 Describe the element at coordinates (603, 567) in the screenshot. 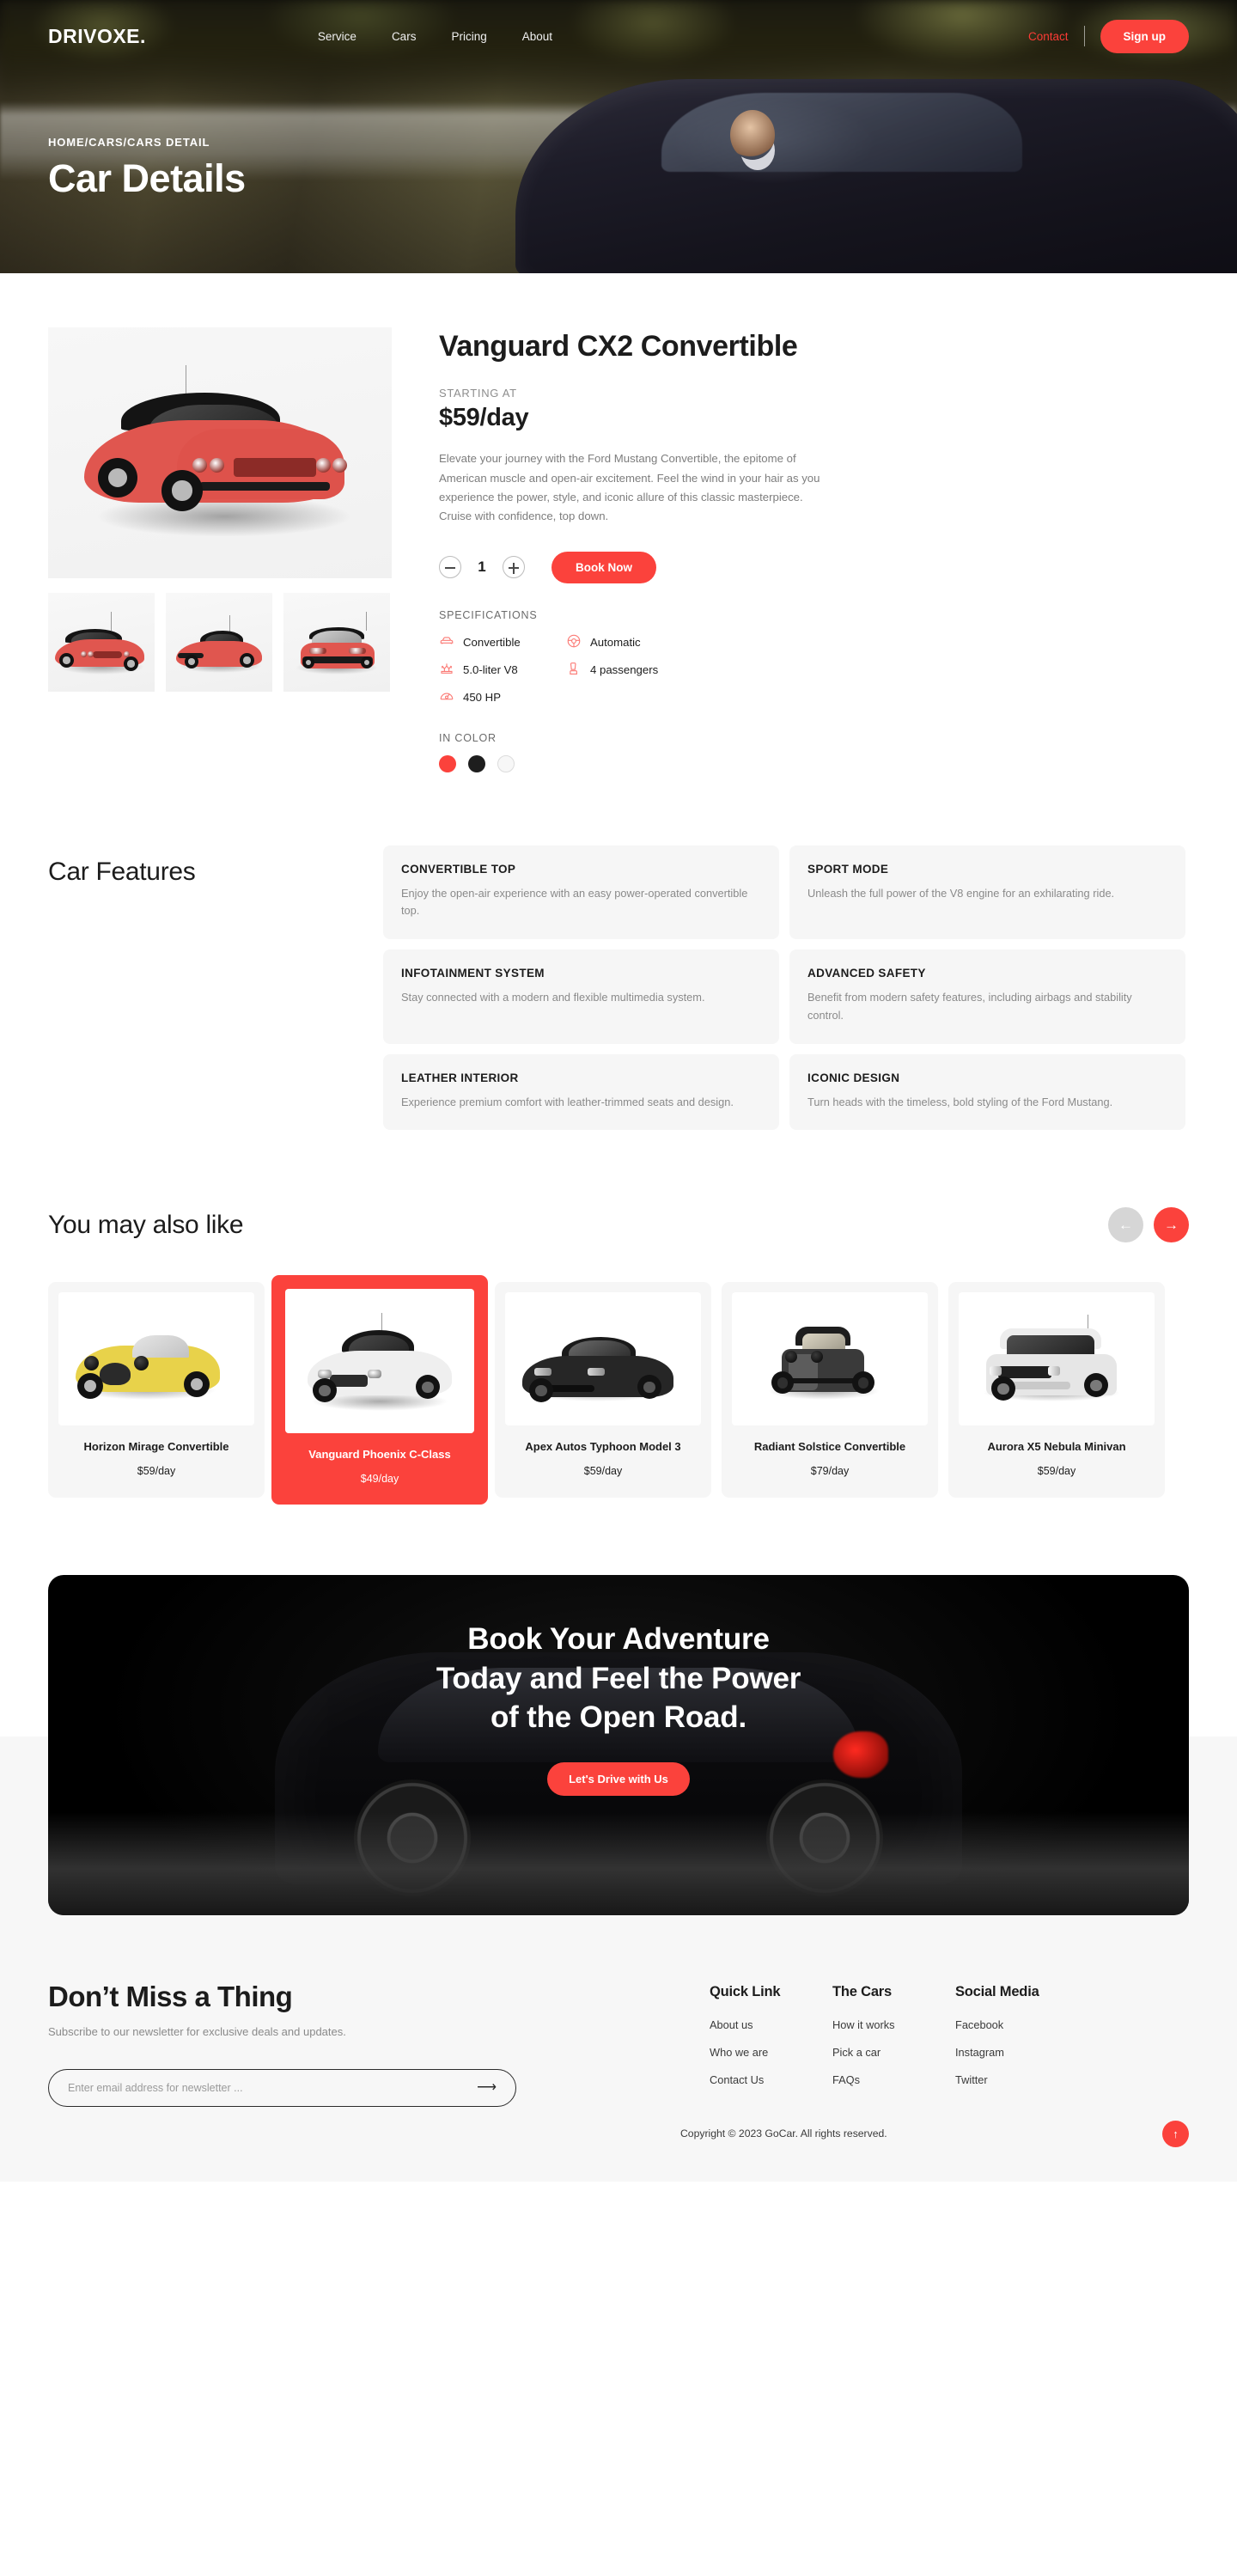

I see `book-now-button: Book Now` at that location.